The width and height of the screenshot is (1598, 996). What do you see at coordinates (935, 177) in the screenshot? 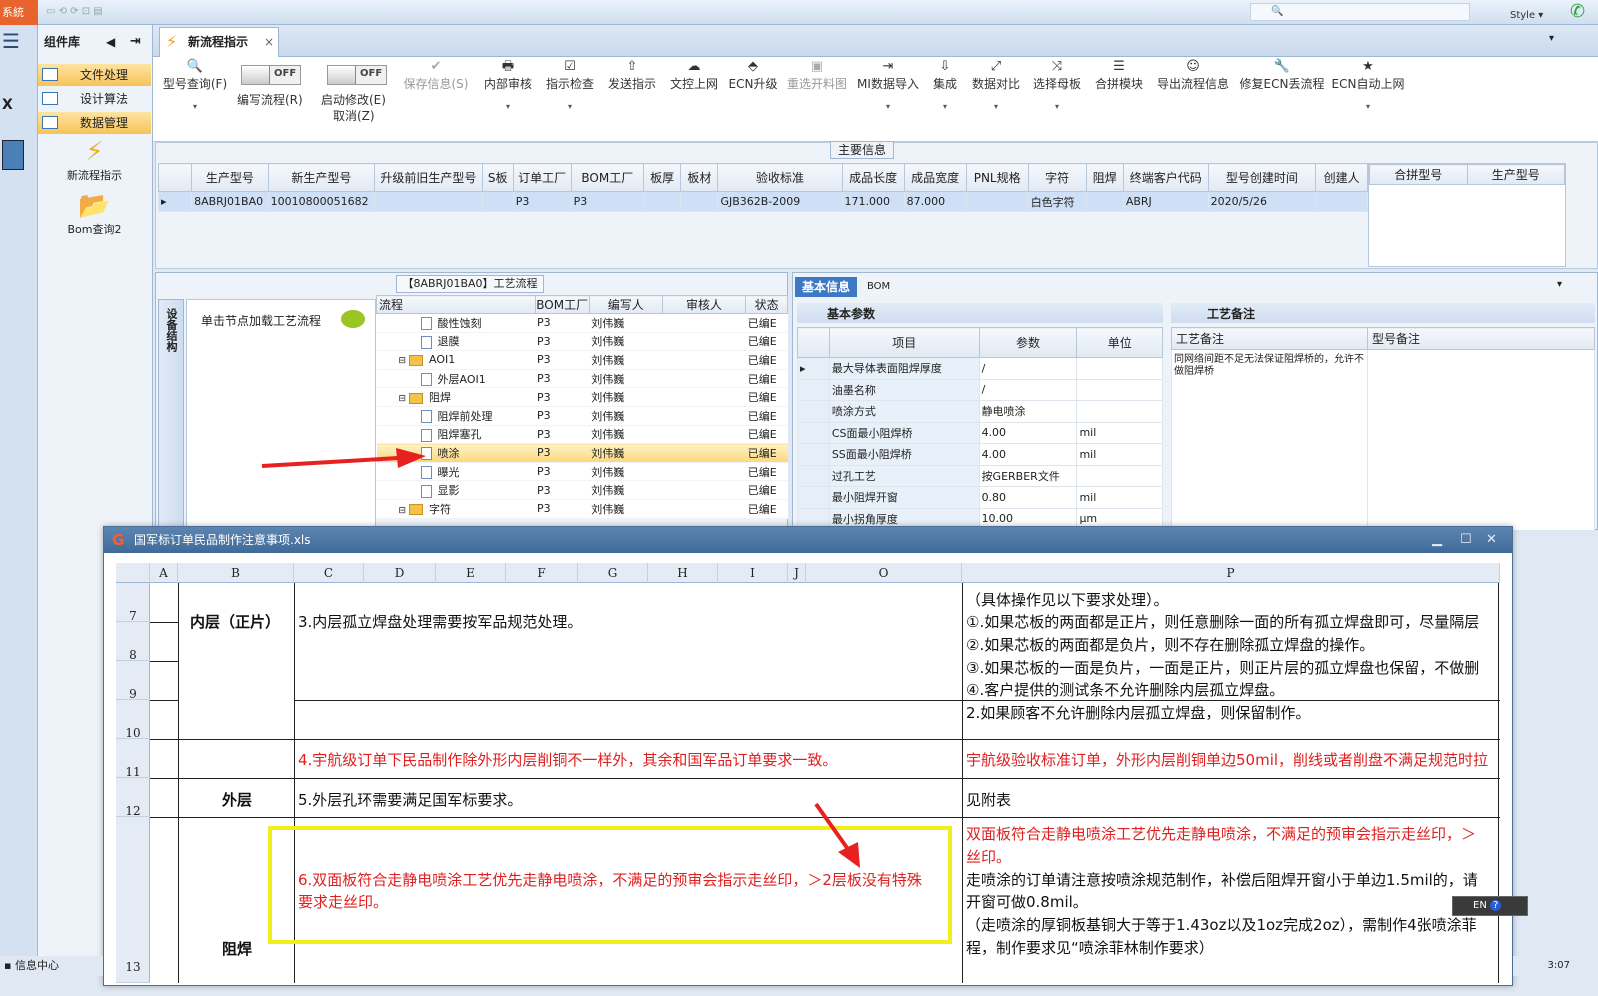
I see `column-header: 成品宽度` at bounding box center [935, 177].